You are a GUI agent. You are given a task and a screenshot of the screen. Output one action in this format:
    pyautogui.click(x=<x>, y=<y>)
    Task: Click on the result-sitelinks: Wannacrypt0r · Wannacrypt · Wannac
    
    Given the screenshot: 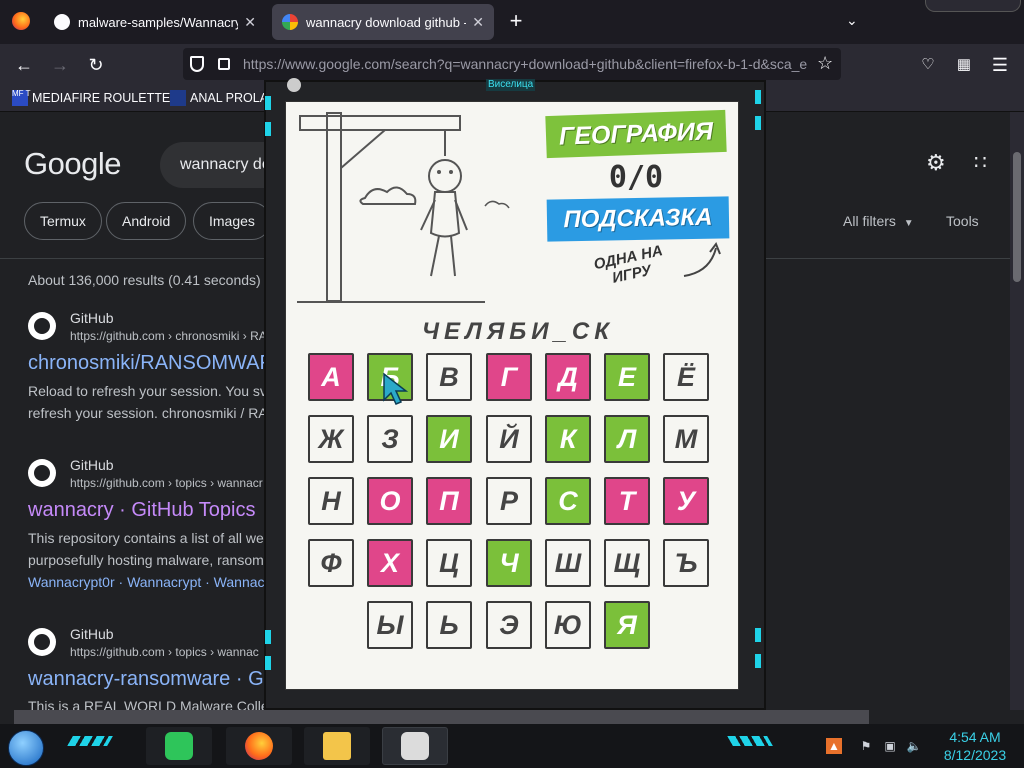 What is the action you would take?
    pyautogui.click(x=146, y=582)
    